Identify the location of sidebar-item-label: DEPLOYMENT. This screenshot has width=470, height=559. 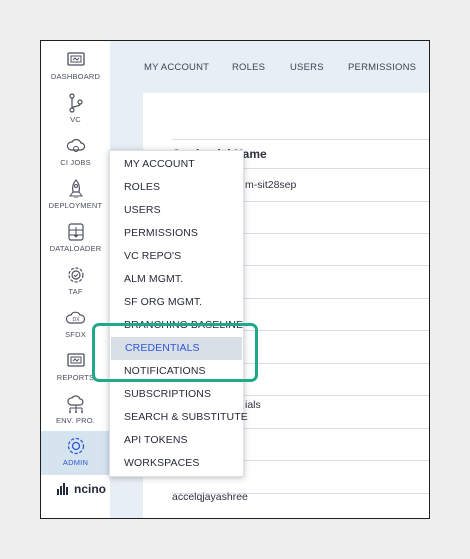
(75, 205).